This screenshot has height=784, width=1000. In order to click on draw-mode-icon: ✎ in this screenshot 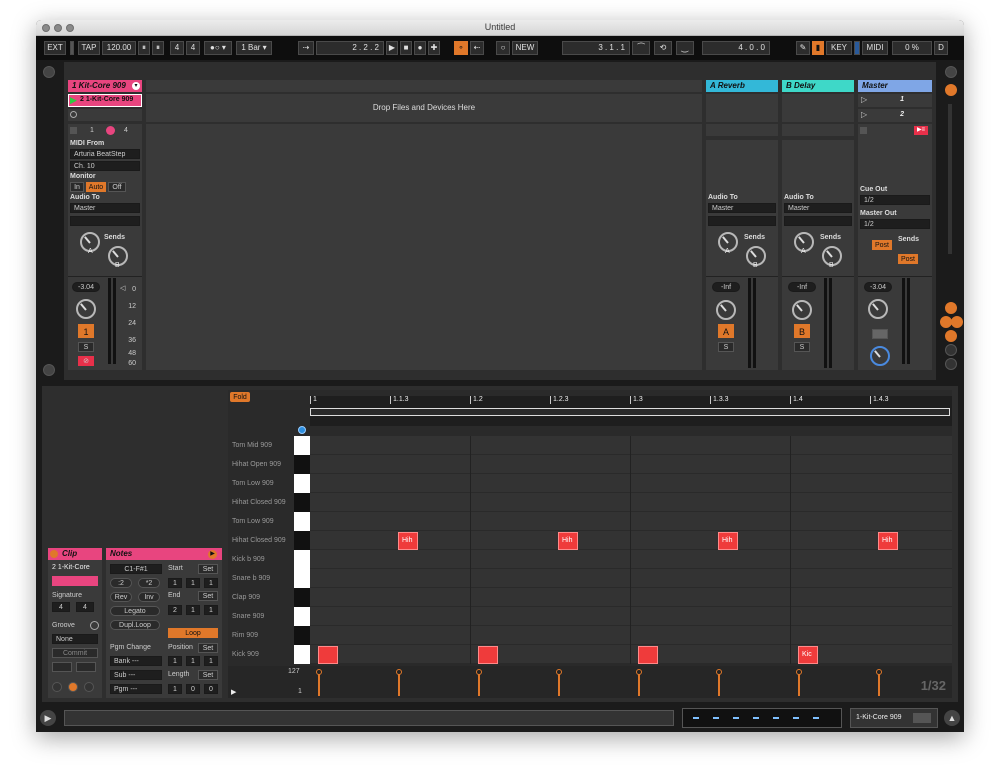, I will do `click(803, 48)`.